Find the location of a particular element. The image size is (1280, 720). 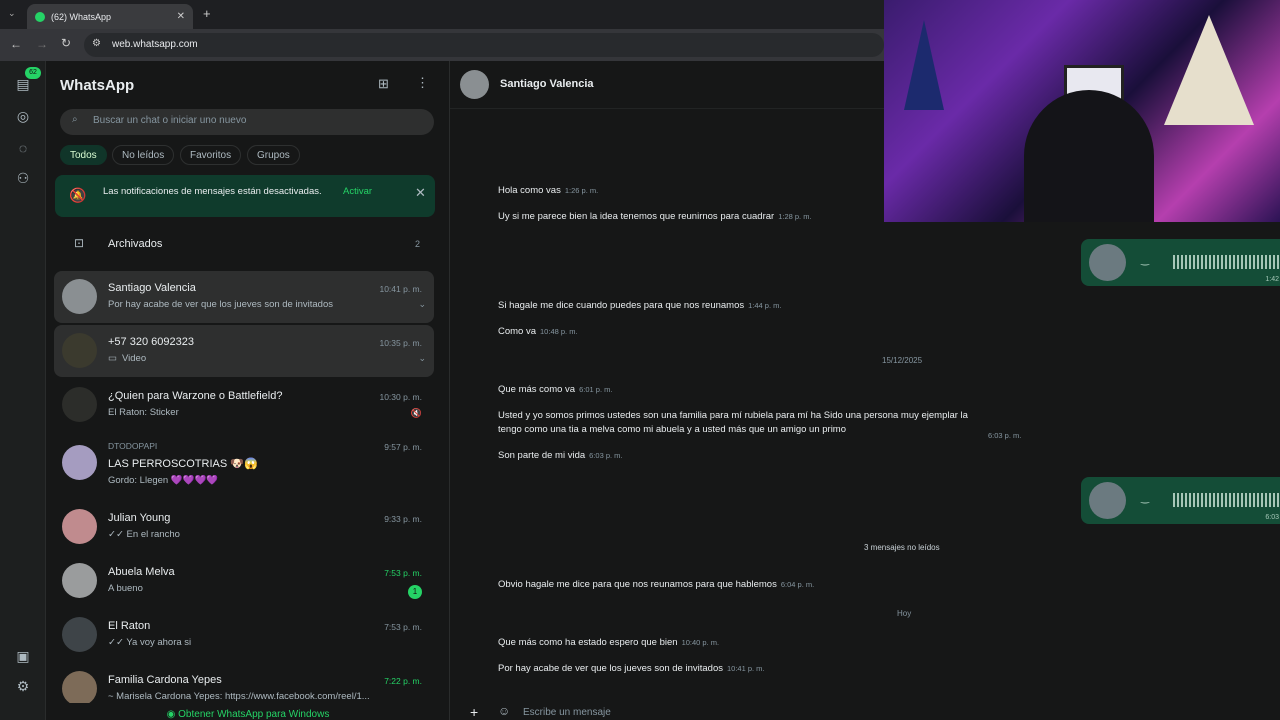

get-windows-app-link: ◉ Obtener WhatsApp para Windows is located at coordinates (247, 711).